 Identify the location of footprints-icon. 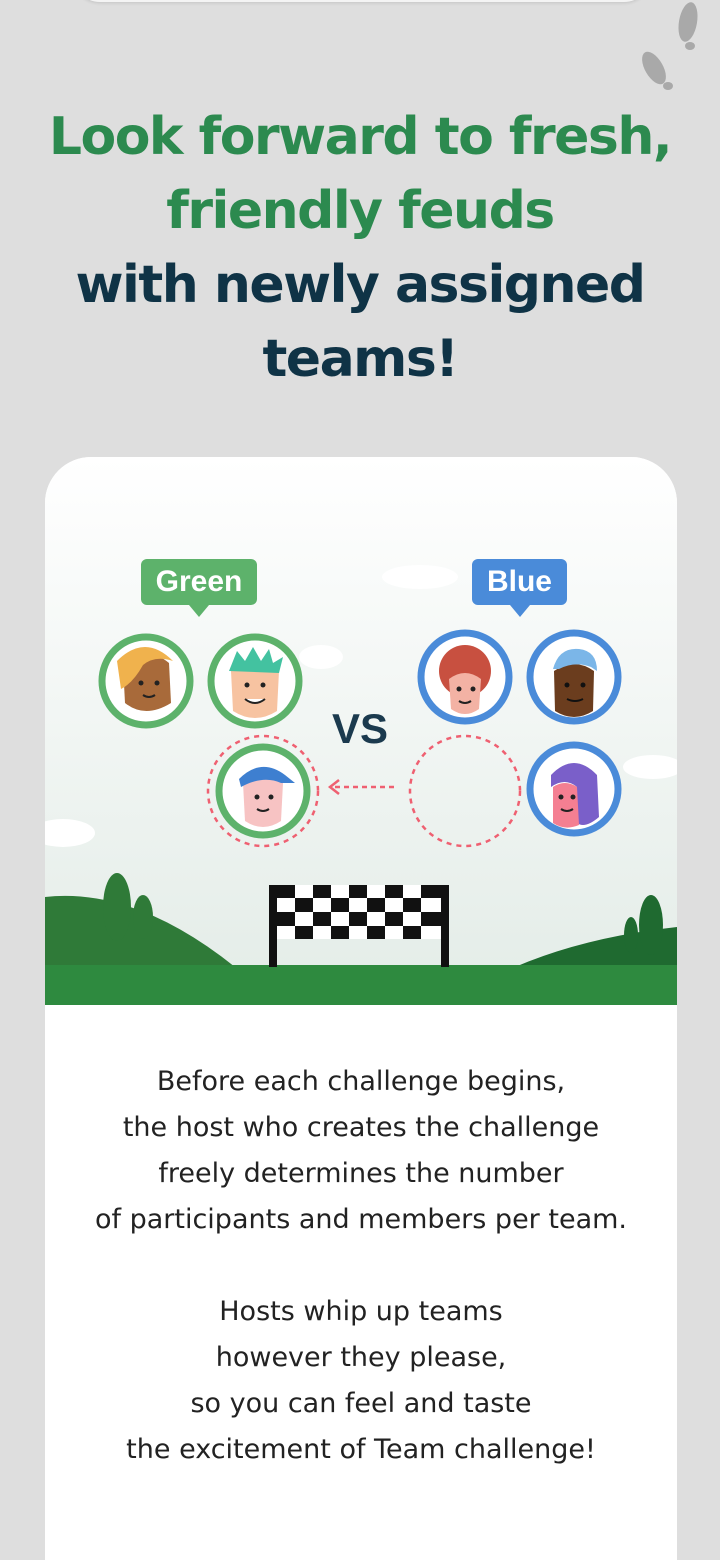
(670, 46).